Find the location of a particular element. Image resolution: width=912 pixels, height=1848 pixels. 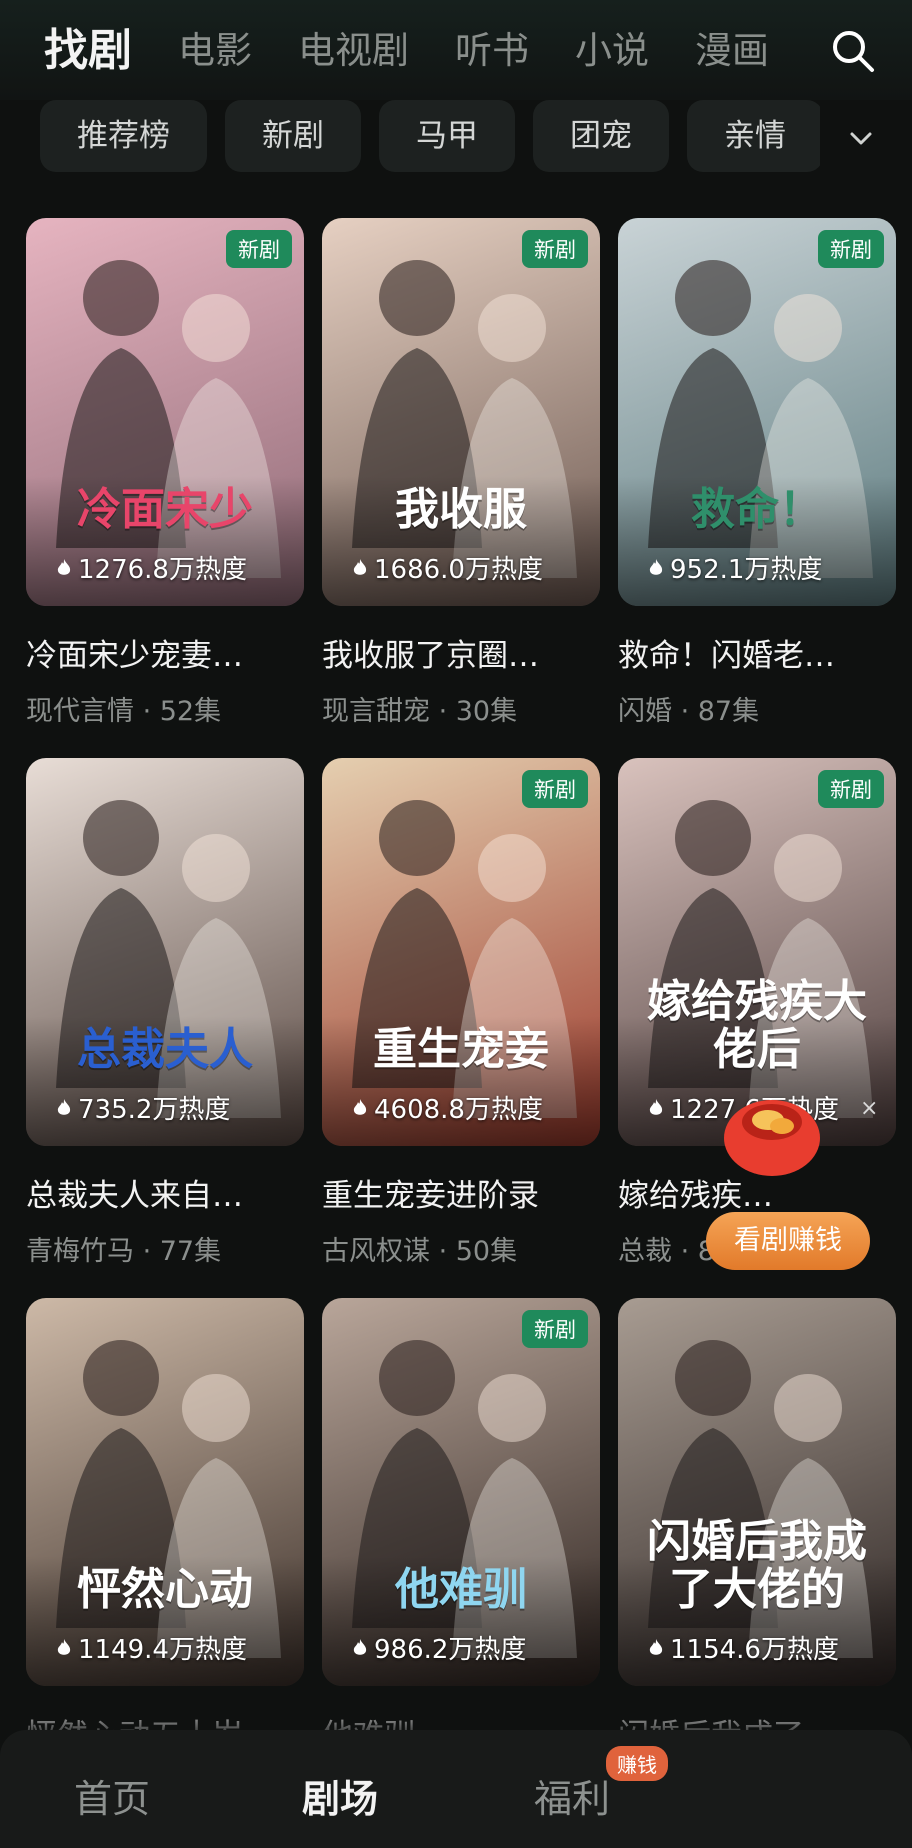

drama-poster: 重生宠妾 新剧 4608.8万热度 is located at coordinates (461, 952).